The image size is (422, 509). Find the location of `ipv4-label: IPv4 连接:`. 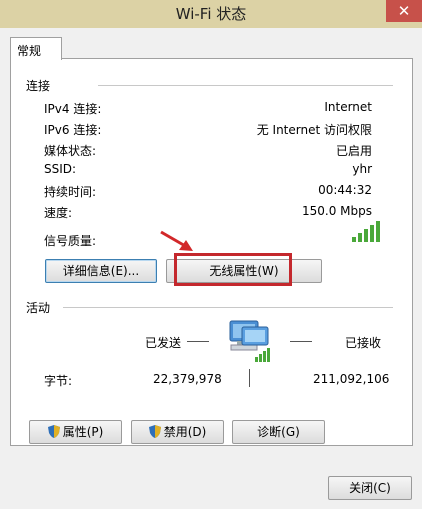

ipv4-label: IPv4 连接: is located at coordinates (73, 109).